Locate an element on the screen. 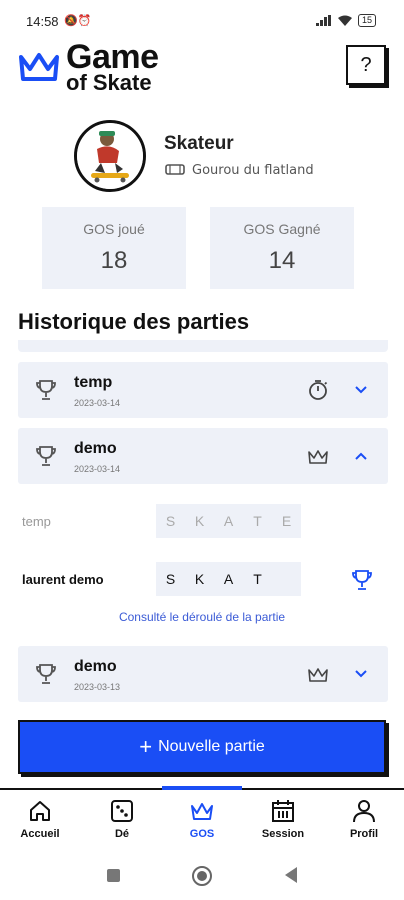 The image size is (404, 900). stat-label: GOS joué is located at coordinates (114, 229).